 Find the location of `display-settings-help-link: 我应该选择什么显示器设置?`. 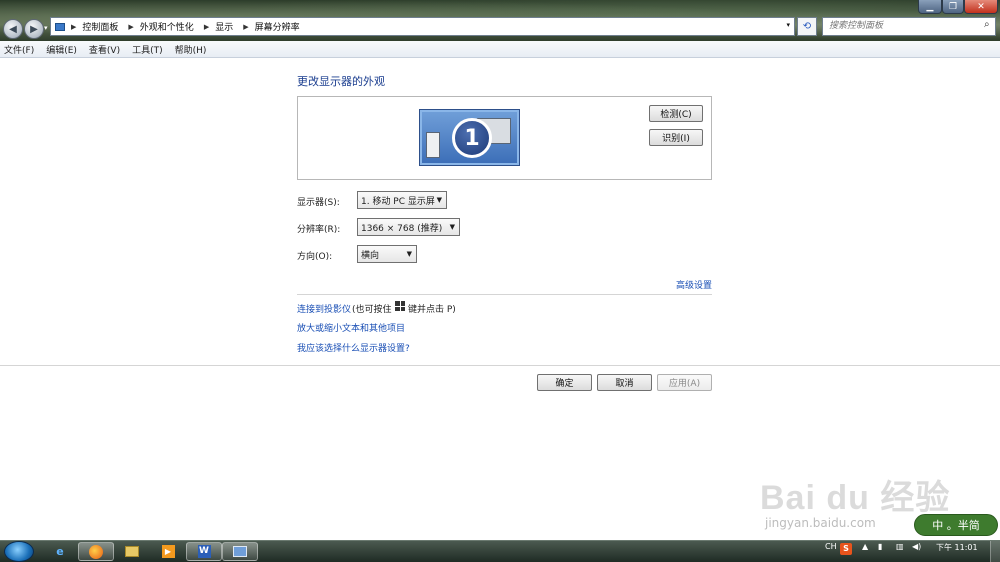

display-settings-help-link: 我应该选择什么显示器设置? is located at coordinates (353, 347).